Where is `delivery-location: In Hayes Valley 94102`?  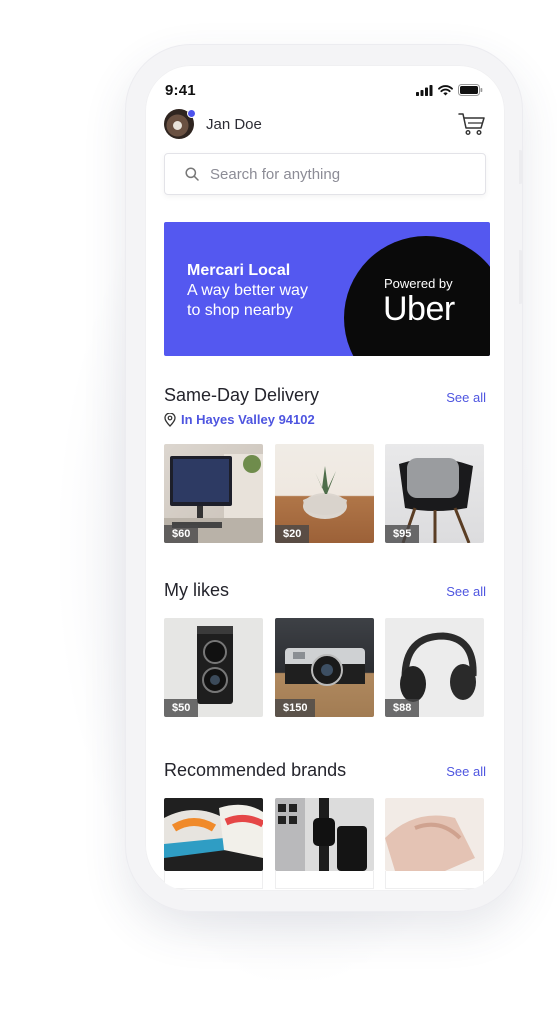
delivery-location: In Hayes Valley 94102 is located at coordinates (239, 419).